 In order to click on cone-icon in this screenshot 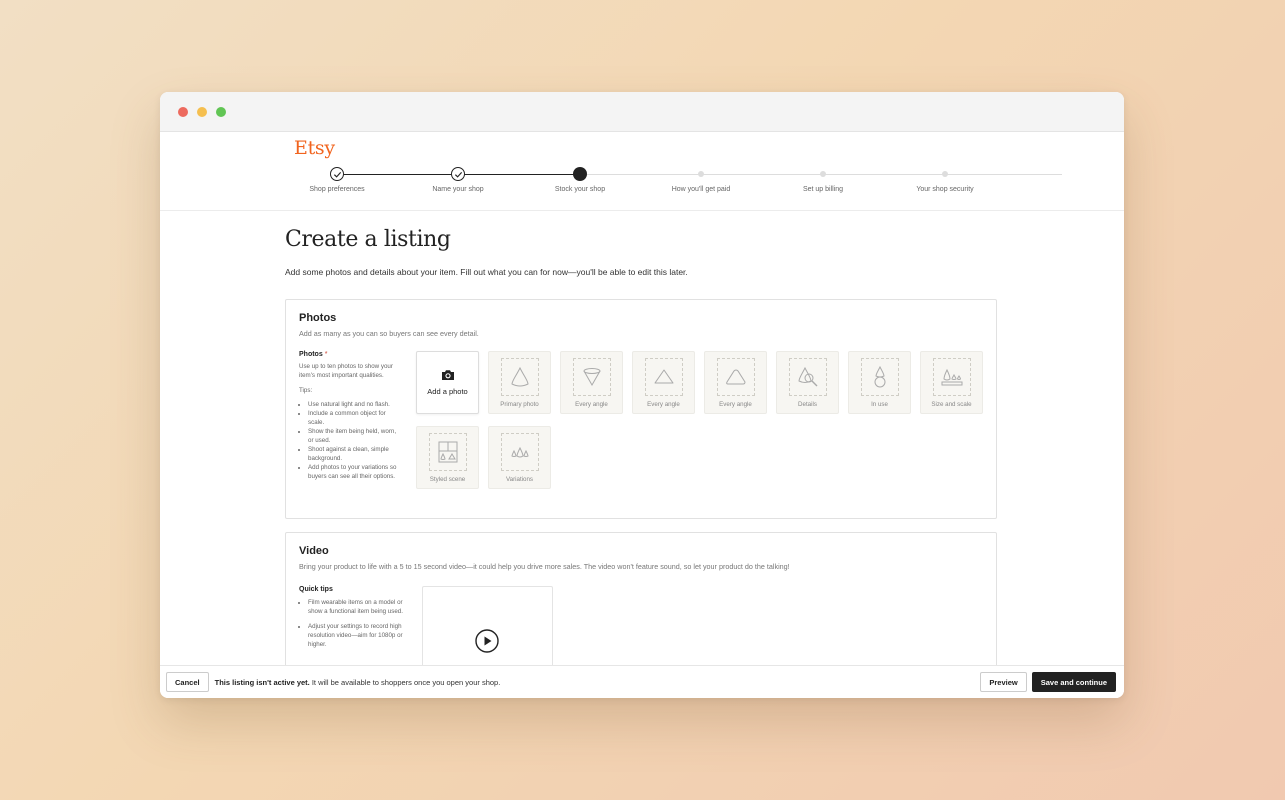, I will do `click(519, 376)`.